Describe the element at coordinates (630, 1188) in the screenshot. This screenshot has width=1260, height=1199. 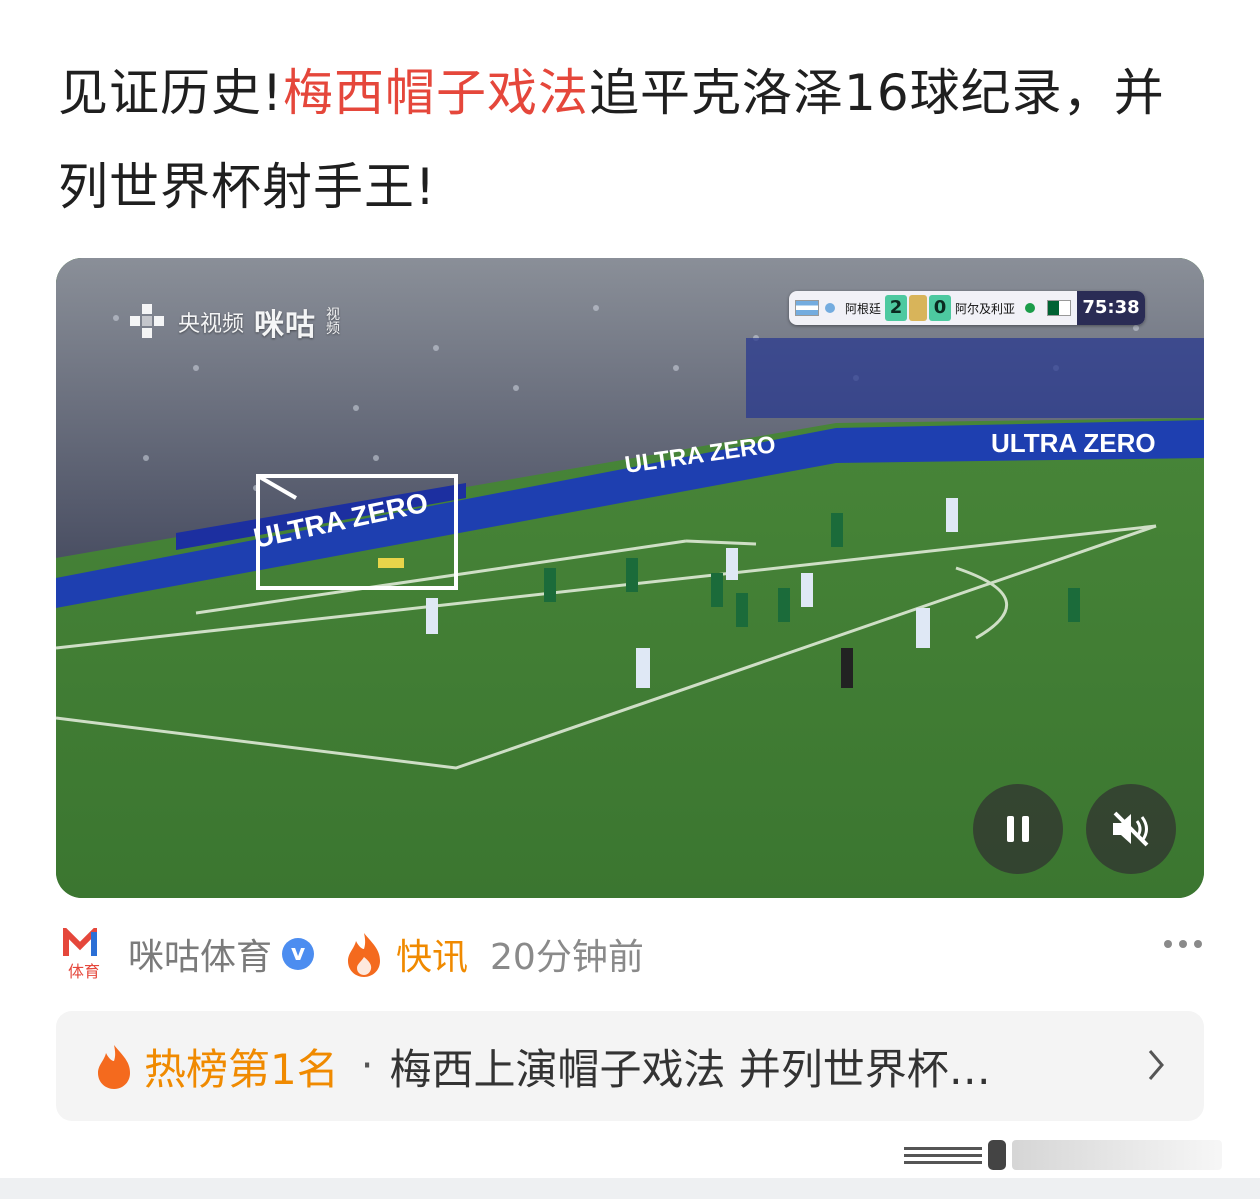
I see `bottom-strip` at that location.